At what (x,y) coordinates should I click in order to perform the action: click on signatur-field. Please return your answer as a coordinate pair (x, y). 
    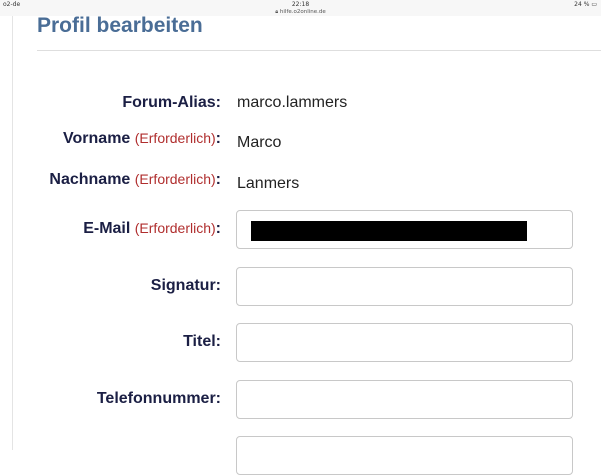
    Looking at the image, I should click on (404, 286).